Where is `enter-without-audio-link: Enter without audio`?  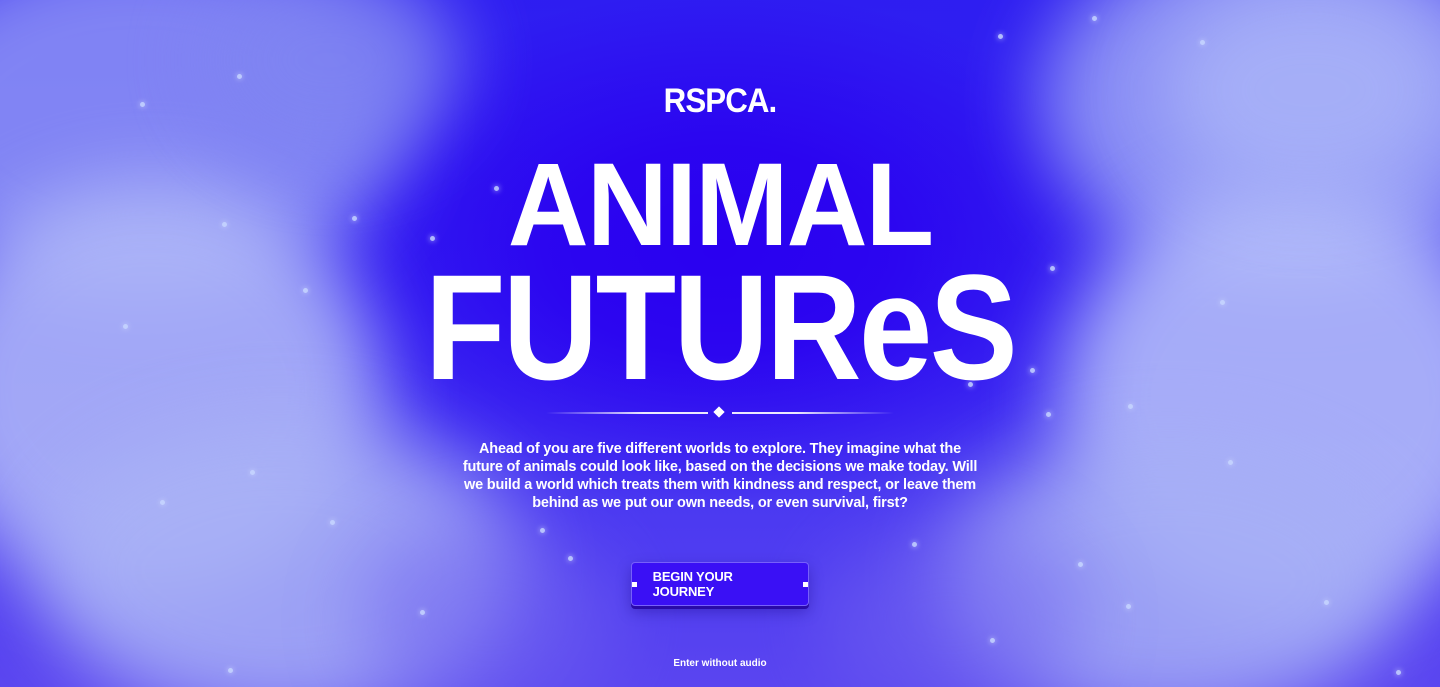 enter-without-audio-link: Enter without audio is located at coordinates (720, 663).